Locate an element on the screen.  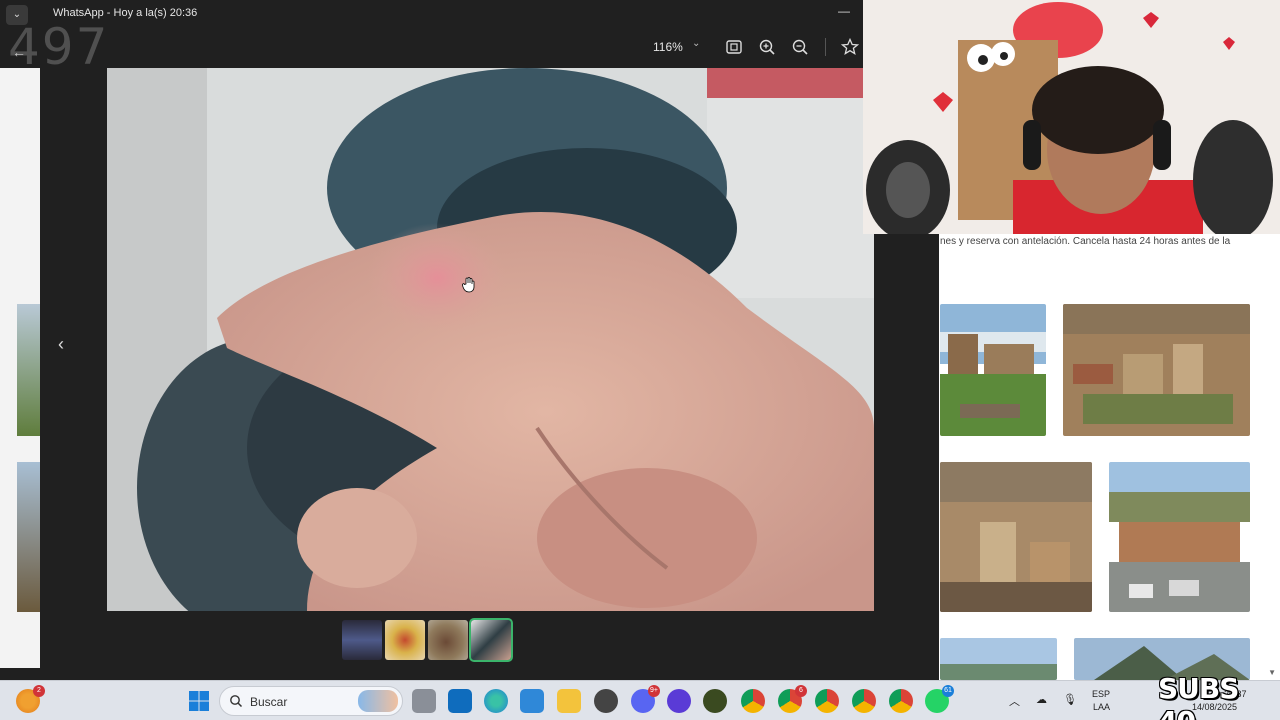
toolbar-divider is located at coordinates (825, 47).